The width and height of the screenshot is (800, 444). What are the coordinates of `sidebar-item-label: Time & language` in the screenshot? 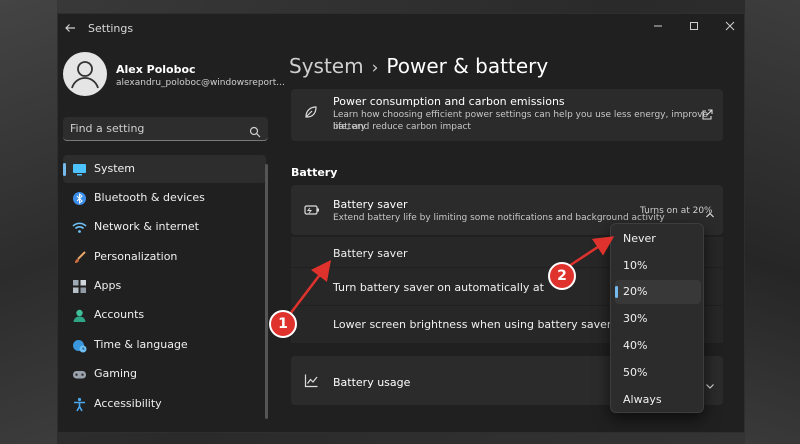 It's located at (141, 344).